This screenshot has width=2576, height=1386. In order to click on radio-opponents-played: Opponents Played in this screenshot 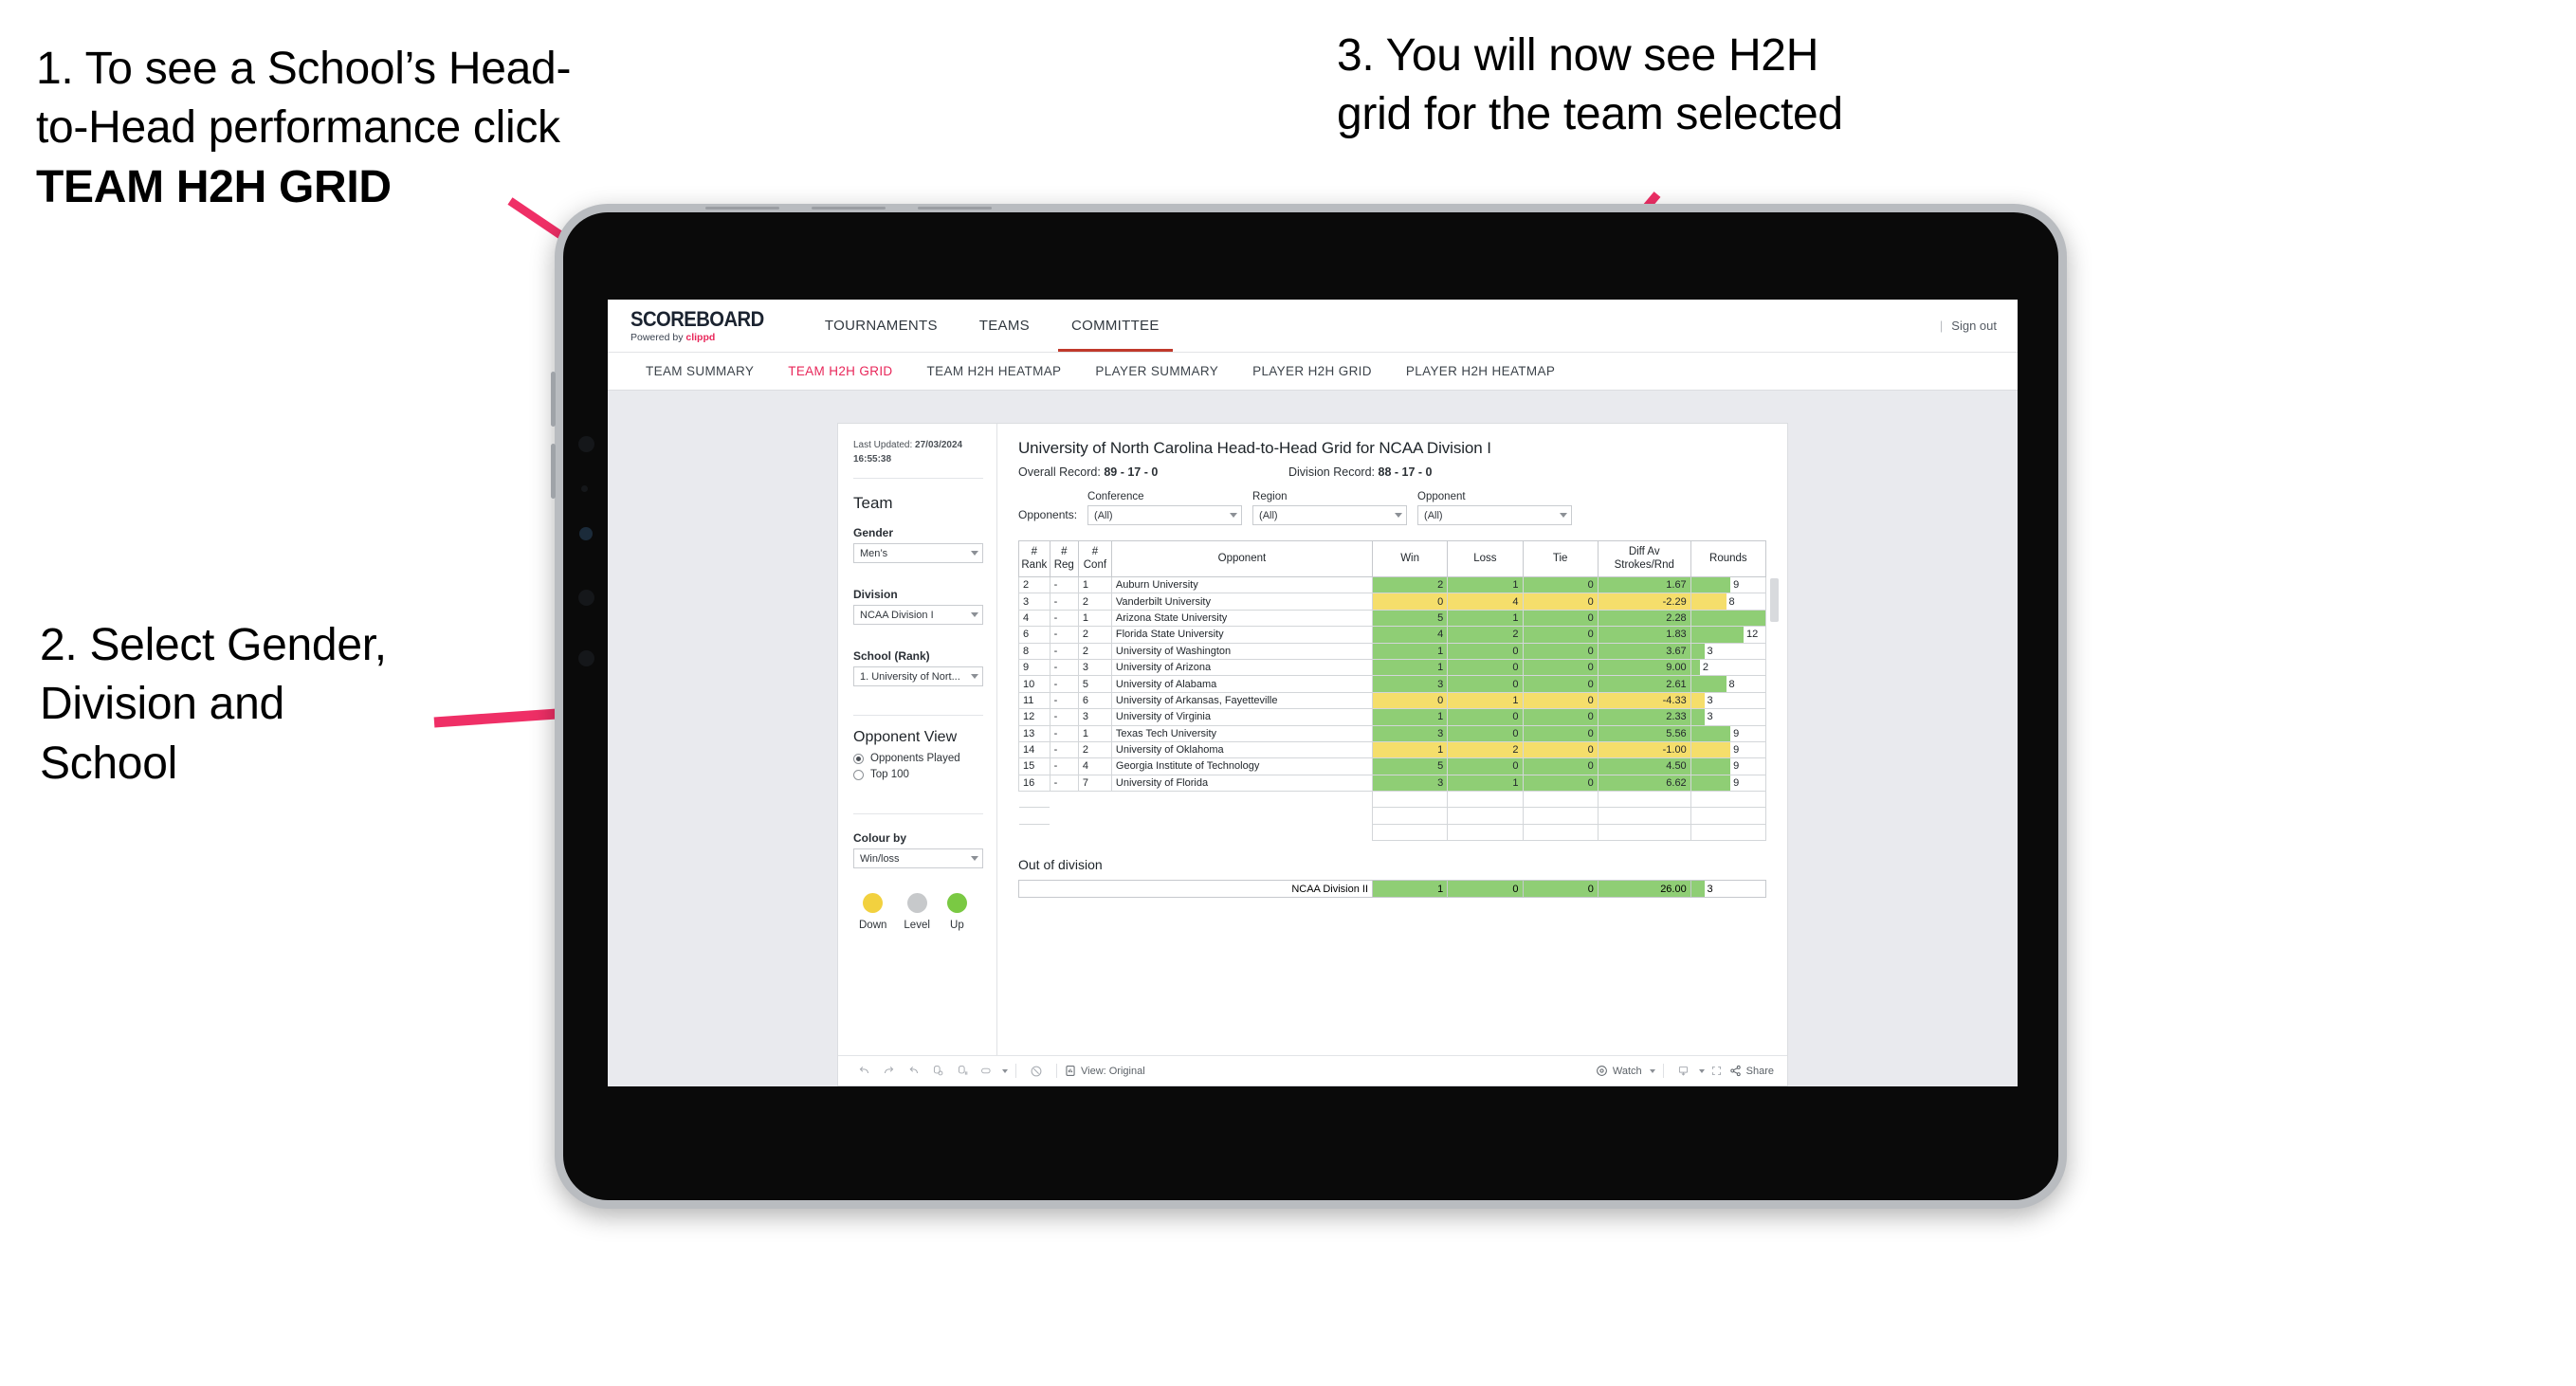, I will do `click(918, 758)`.